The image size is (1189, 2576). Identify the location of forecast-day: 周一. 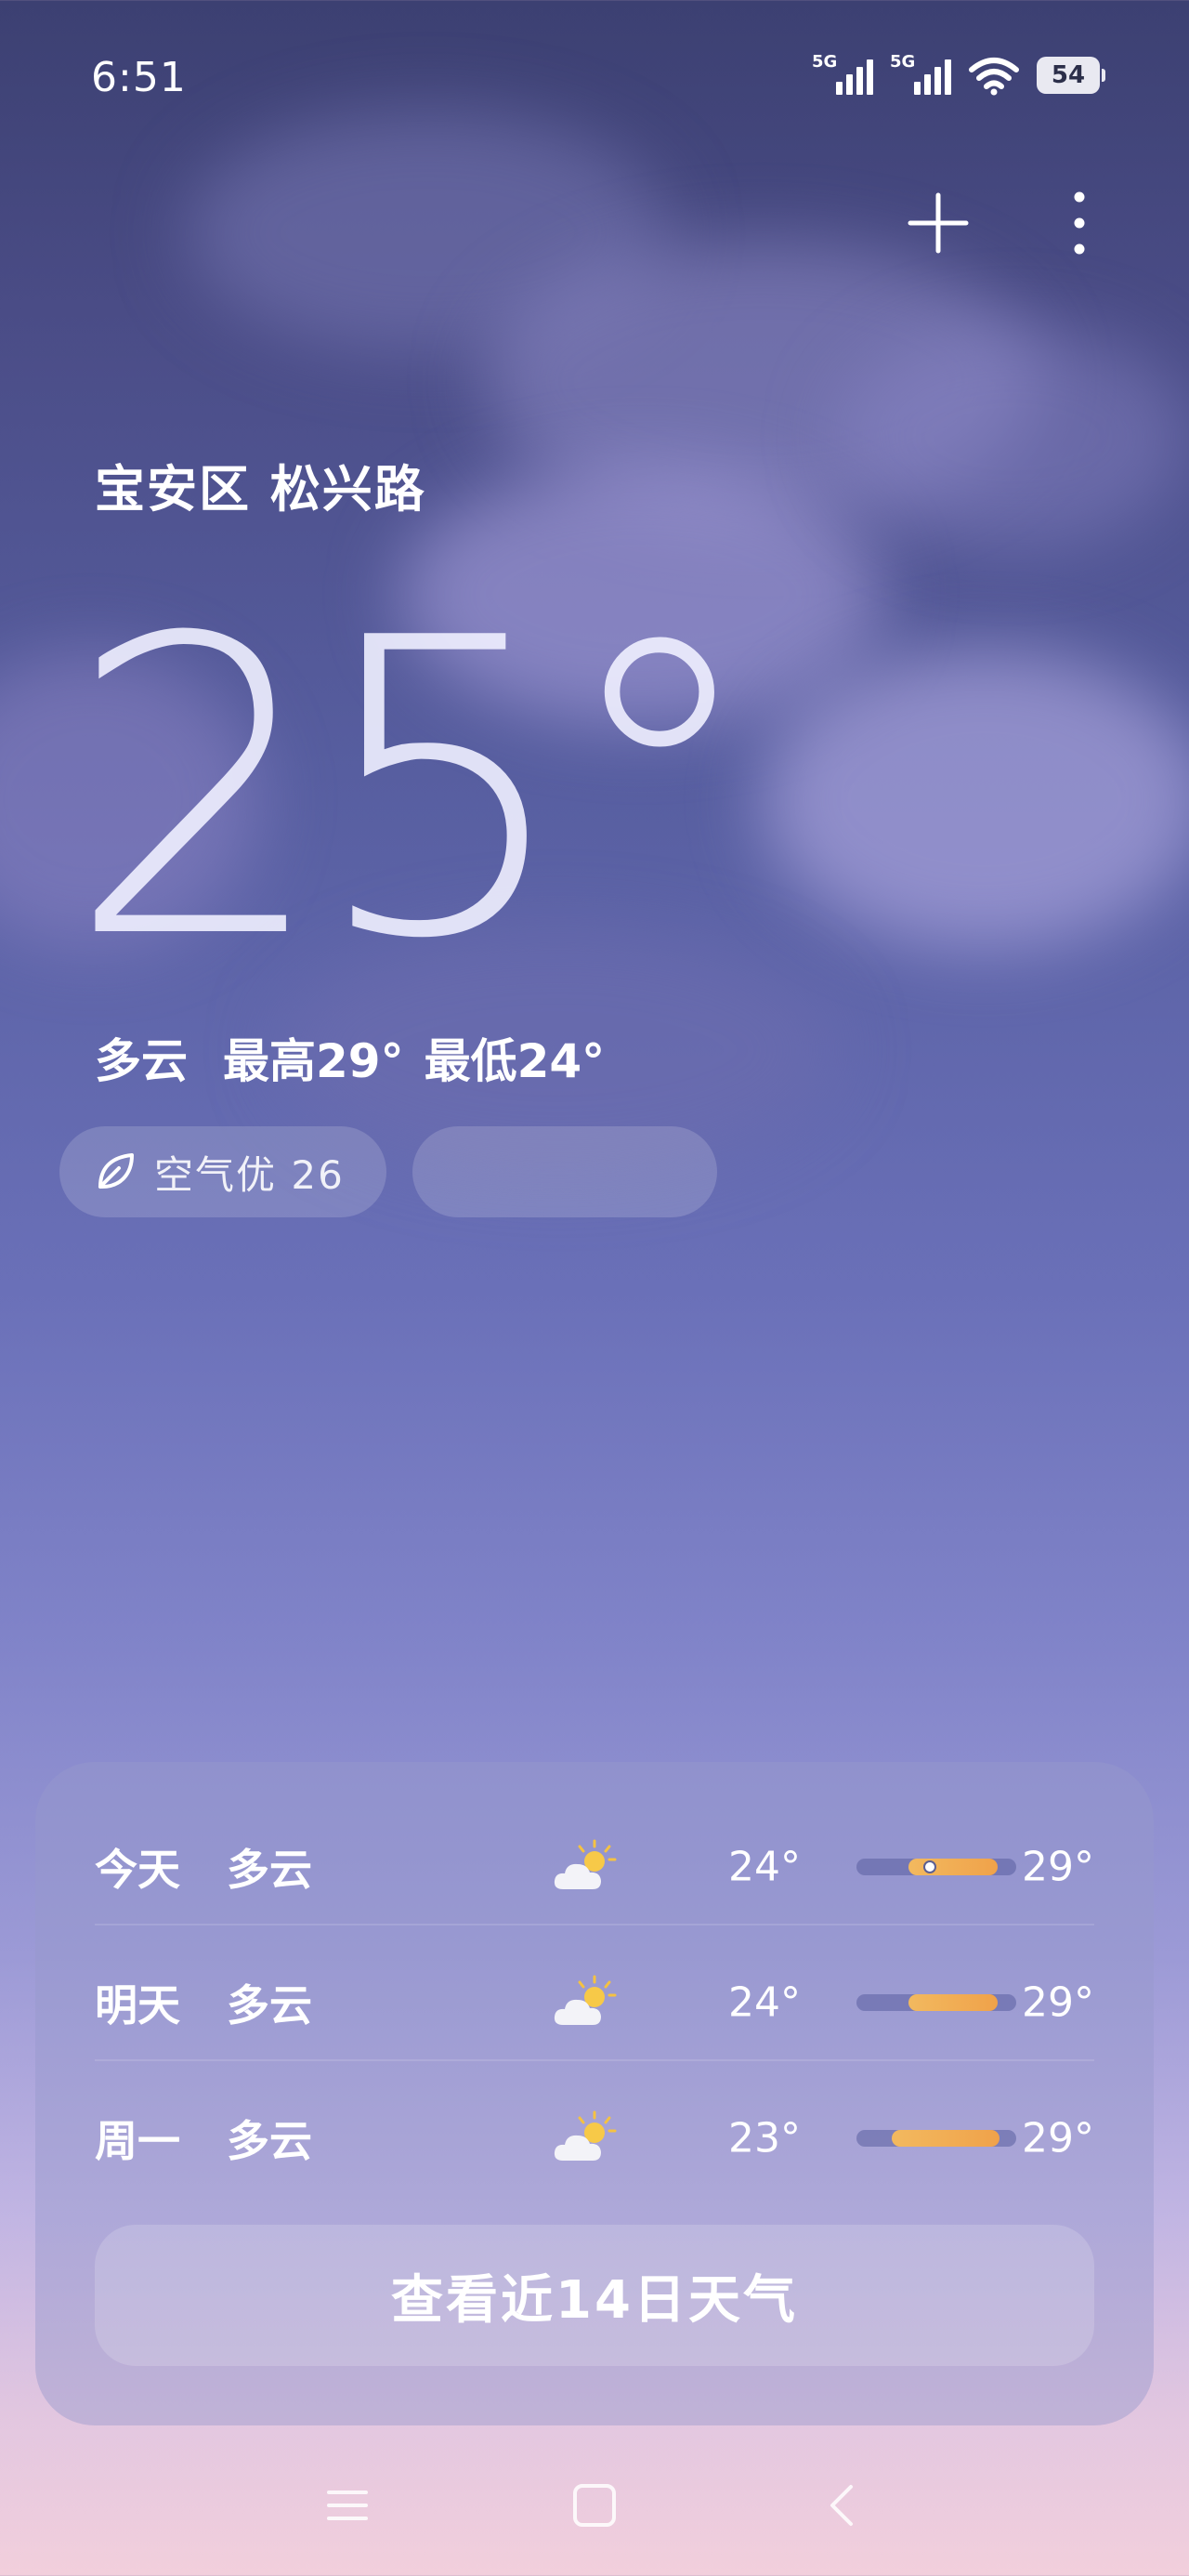
(137, 2141).